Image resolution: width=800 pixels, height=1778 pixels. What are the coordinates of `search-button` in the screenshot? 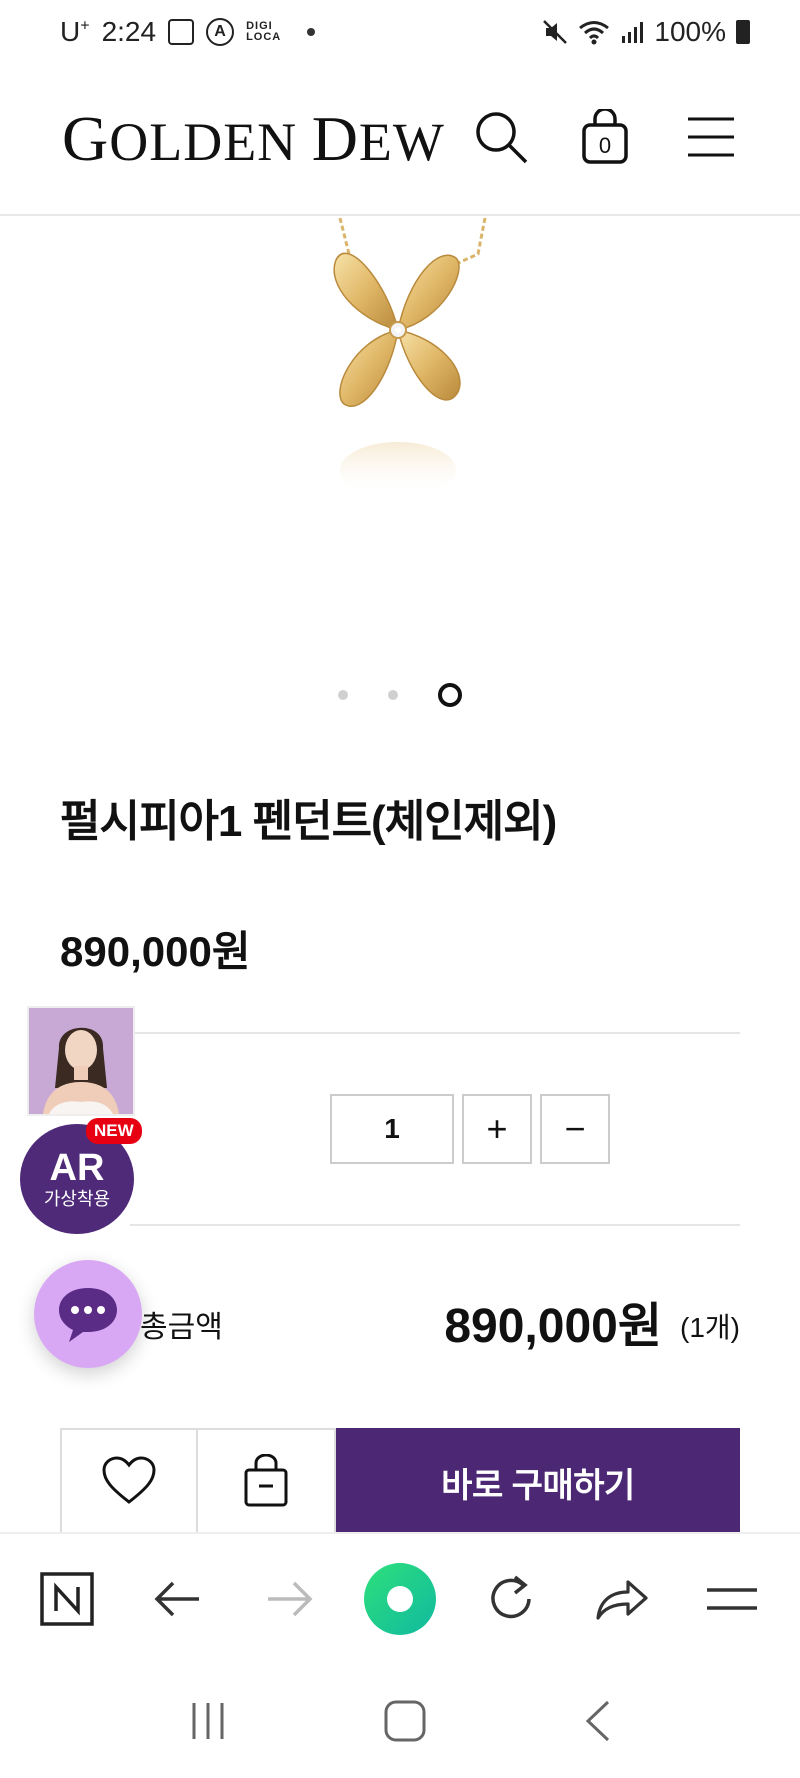 It's located at (501, 137).